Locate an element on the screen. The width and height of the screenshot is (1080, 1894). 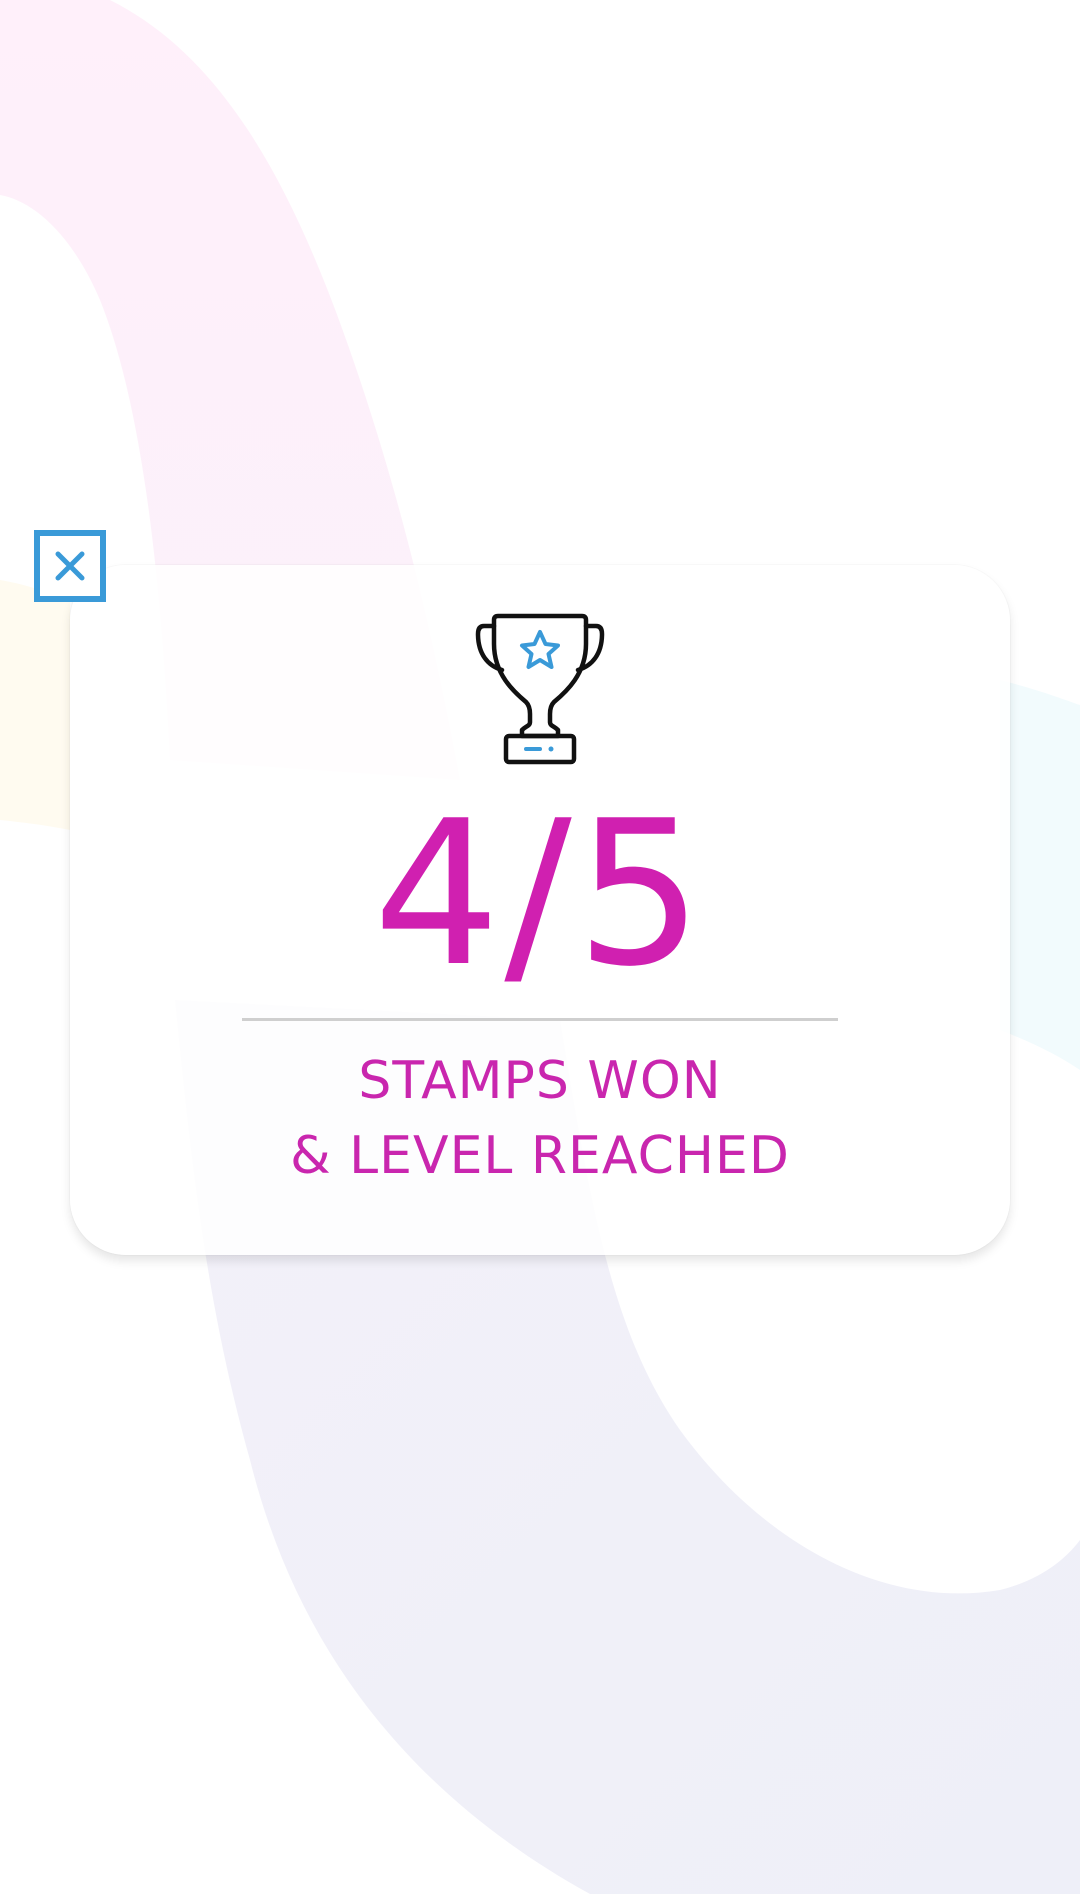
divider is located at coordinates (540, 1019).